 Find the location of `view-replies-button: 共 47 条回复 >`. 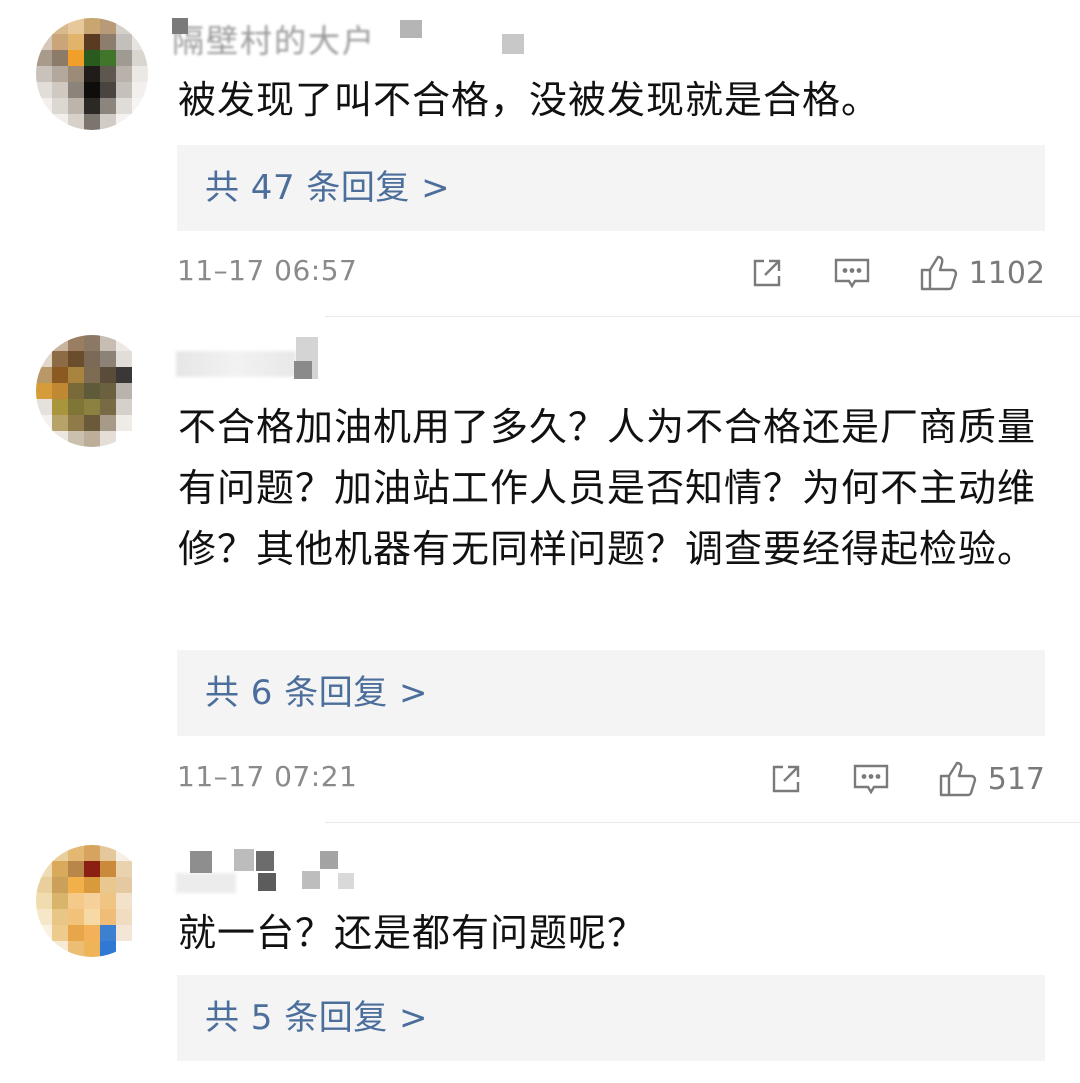

view-replies-button: 共 47 条回复 > is located at coordinates (611, 188).